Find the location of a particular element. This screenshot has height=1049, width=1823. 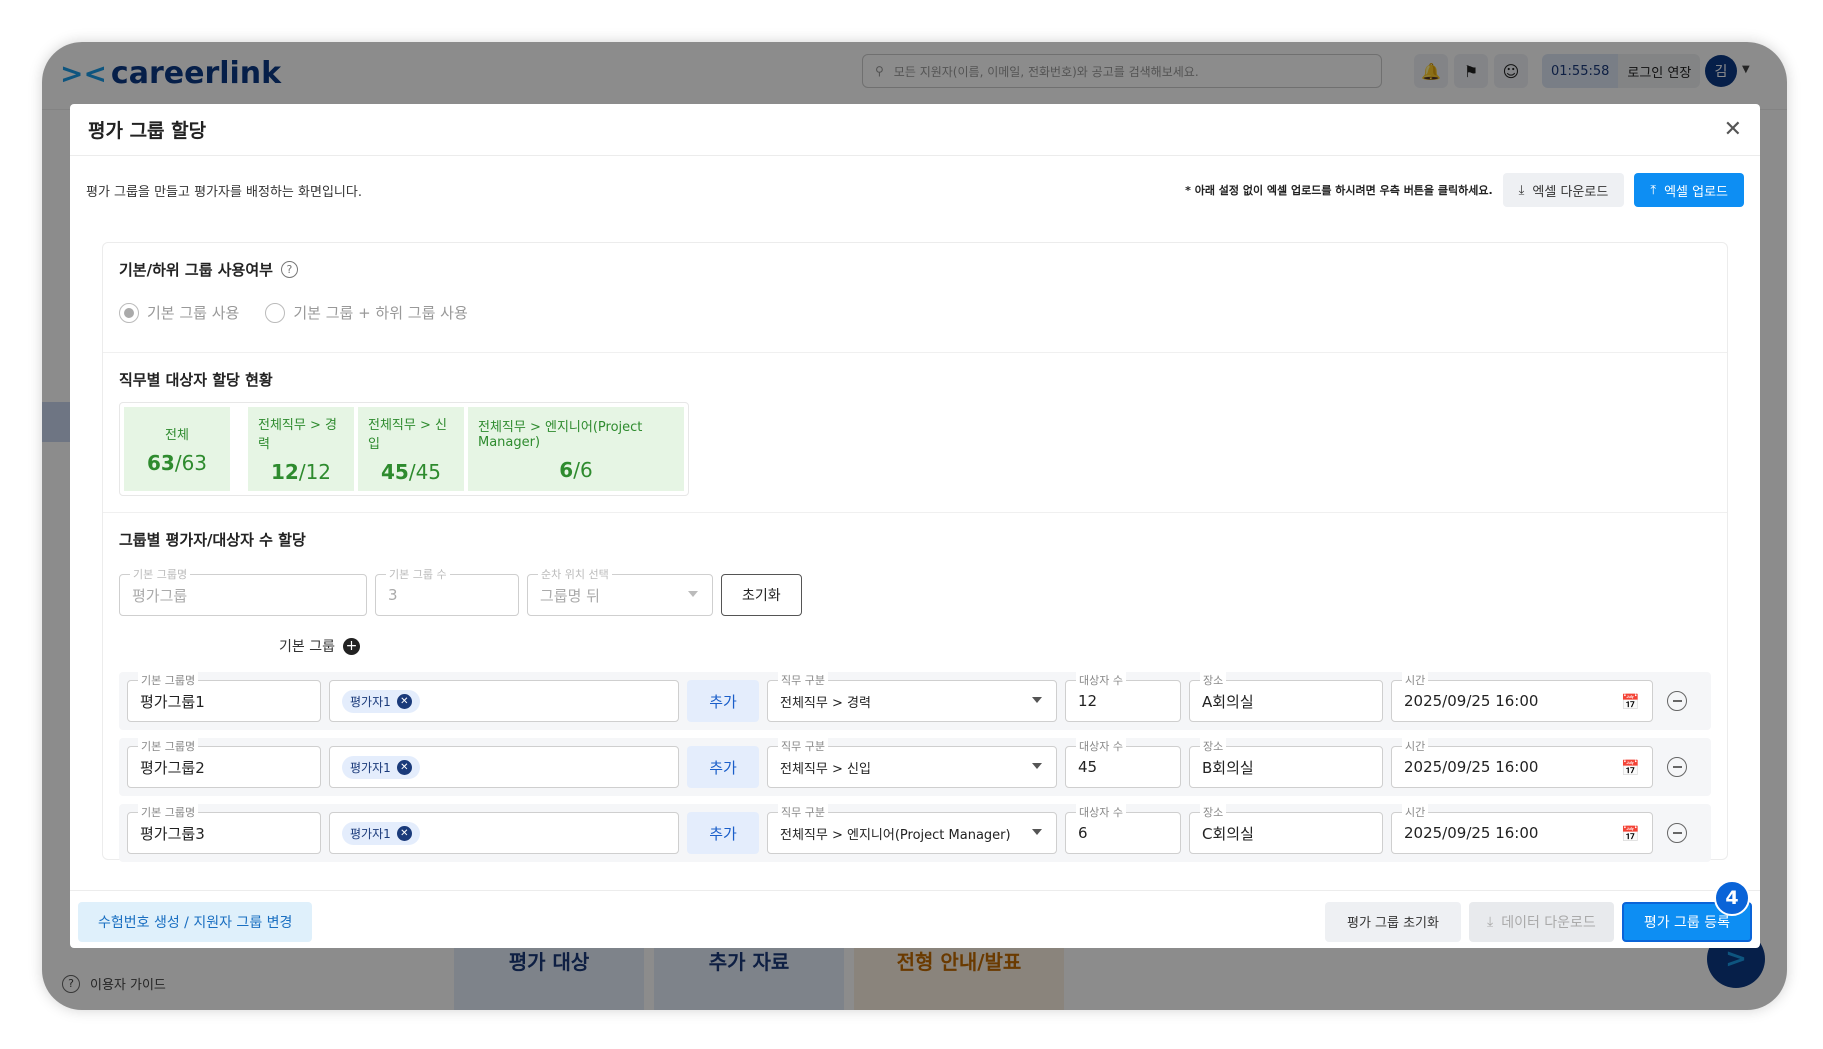

status-separator is located at coordinates (239, 449).